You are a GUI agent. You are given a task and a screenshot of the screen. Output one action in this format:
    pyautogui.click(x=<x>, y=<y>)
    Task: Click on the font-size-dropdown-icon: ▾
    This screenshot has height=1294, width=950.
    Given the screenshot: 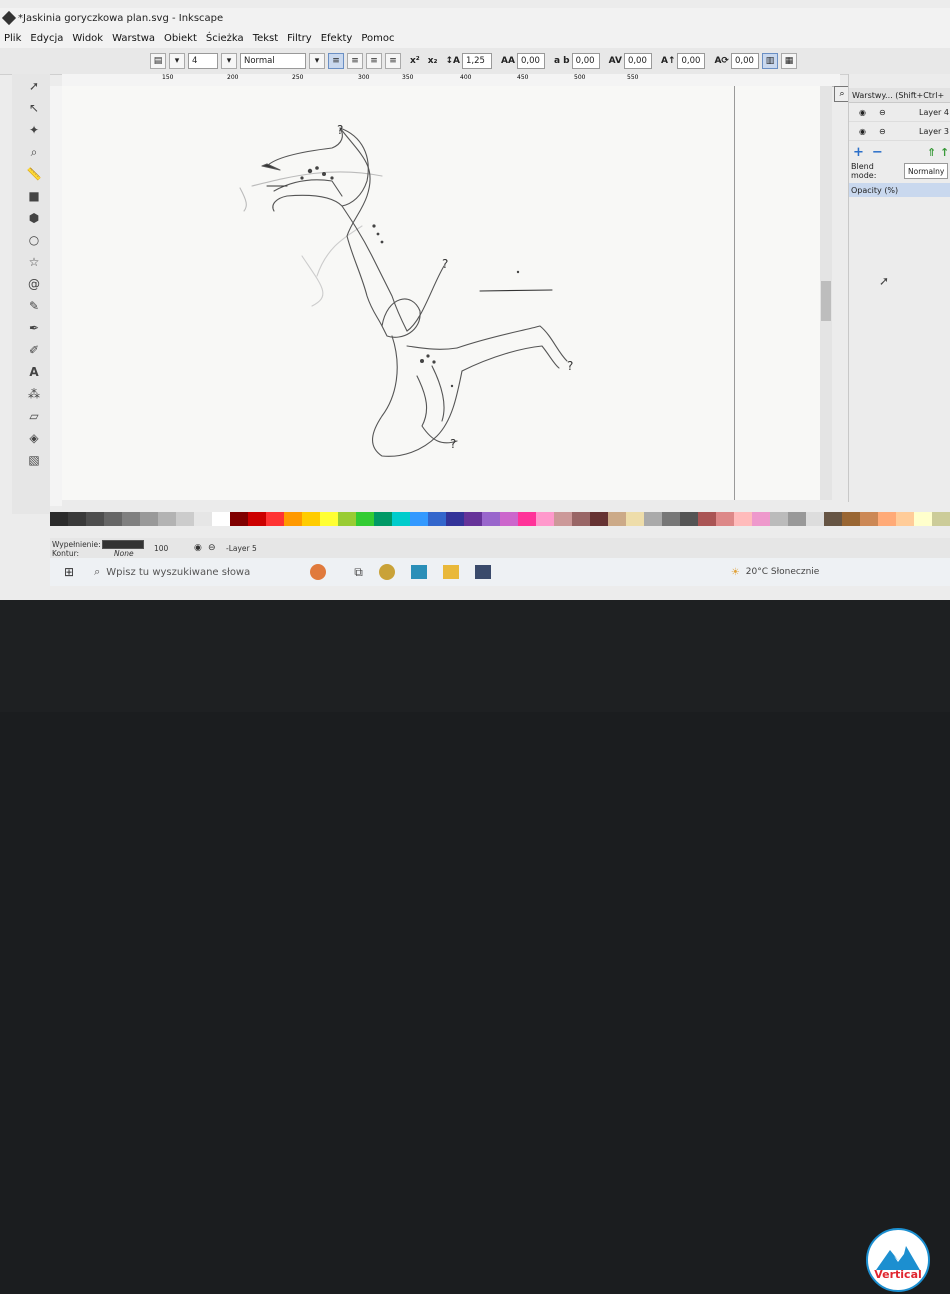 What is the action you would take?
    pyautogui.click(x=177, y=61)
    